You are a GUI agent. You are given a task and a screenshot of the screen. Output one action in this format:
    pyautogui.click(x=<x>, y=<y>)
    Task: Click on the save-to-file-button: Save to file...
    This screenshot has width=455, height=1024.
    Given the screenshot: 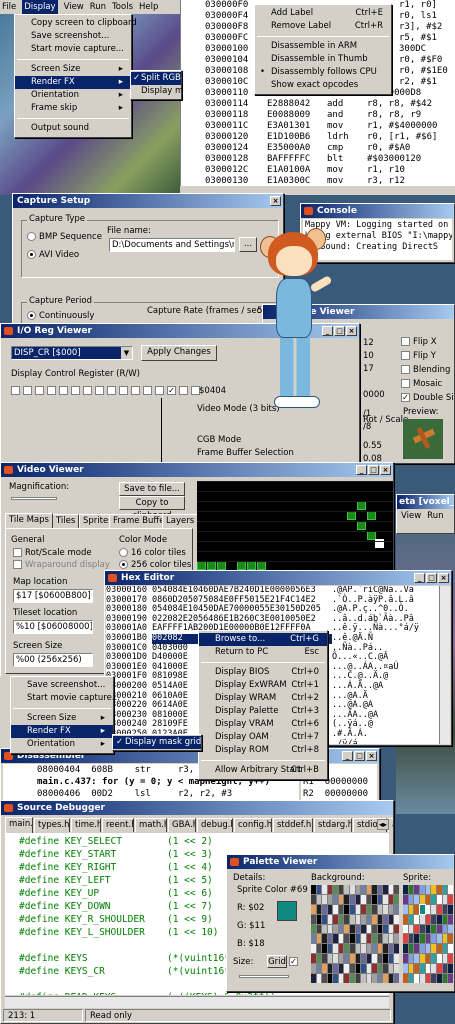 What is the action you would take?
    pyautogui.click(x=152, y=489)
    